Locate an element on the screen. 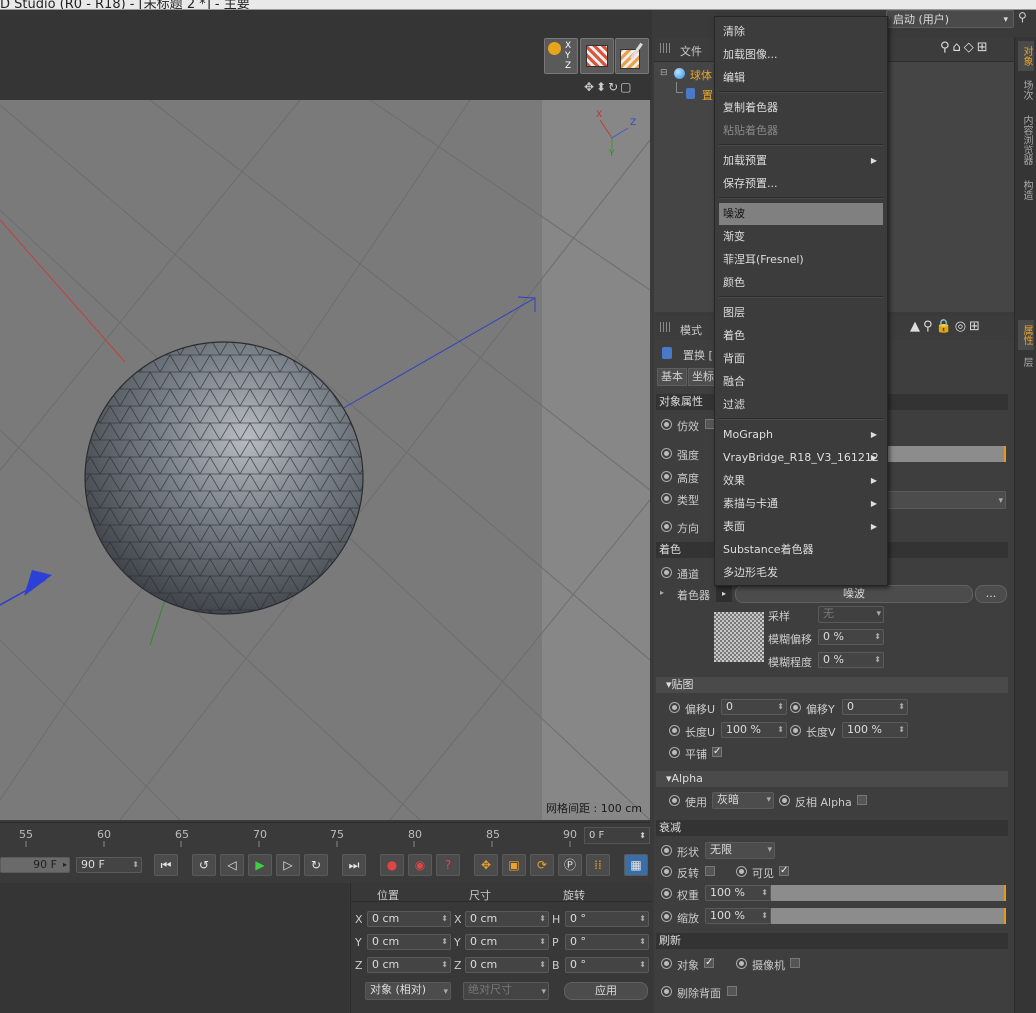 This screenshot has width=1036, height=1013. shader-menu-arrow: ▸ is located at coordinates (724, 594).